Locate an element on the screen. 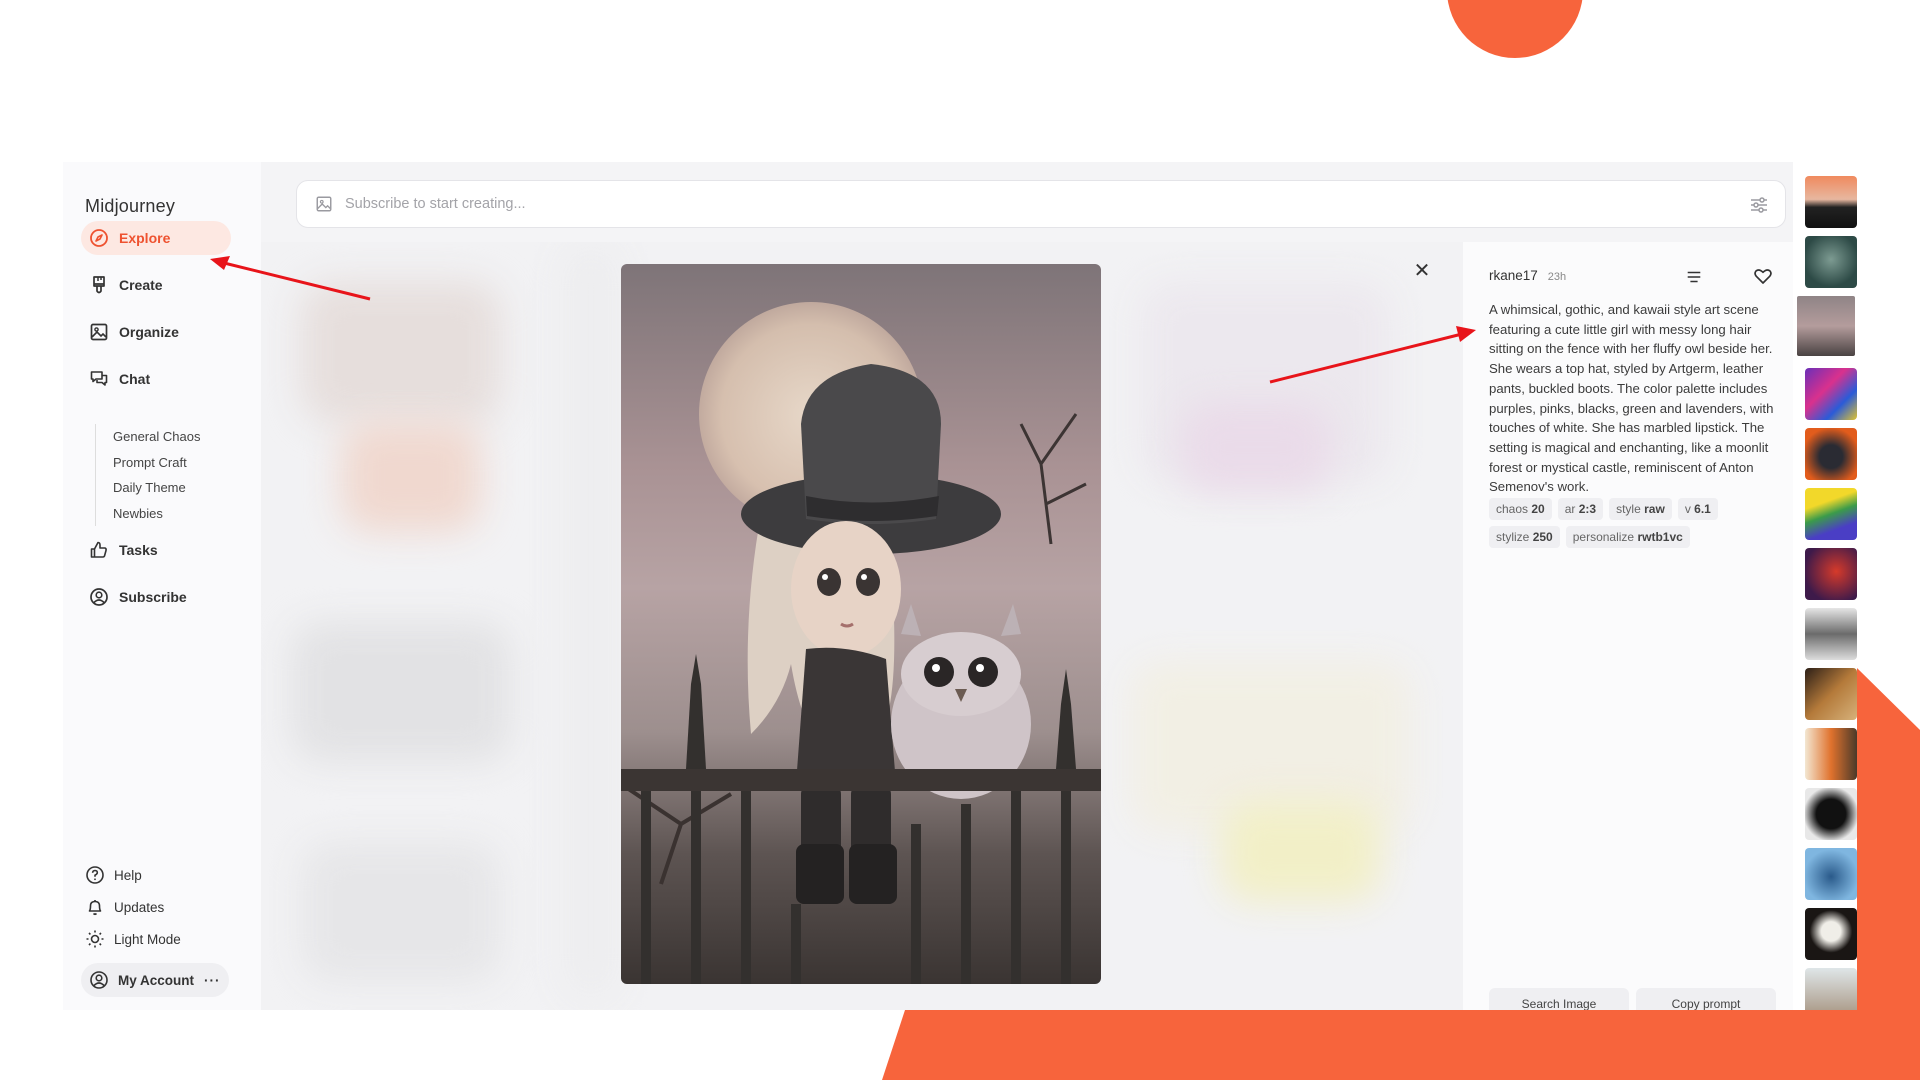  author-row: rkane17 23h is located at coordinates (1527, 275).